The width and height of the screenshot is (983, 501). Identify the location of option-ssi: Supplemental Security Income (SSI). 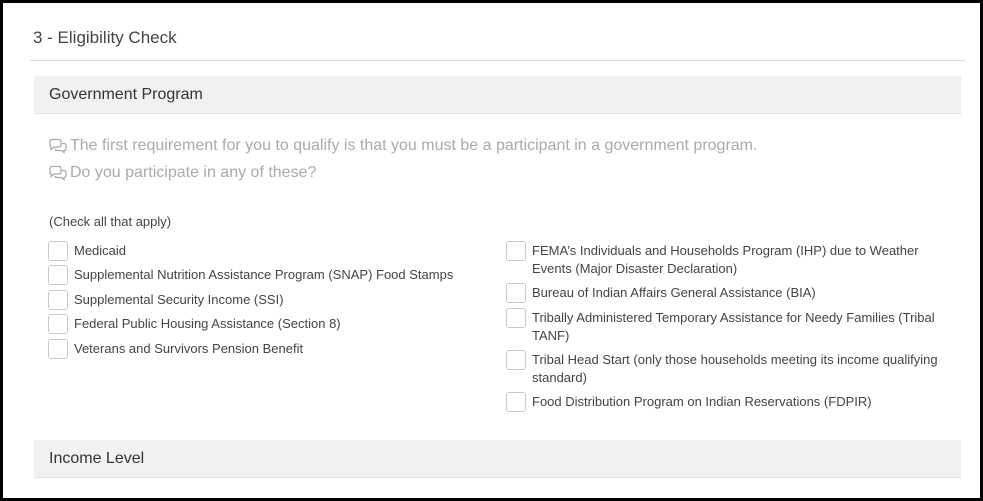
(166, 300).